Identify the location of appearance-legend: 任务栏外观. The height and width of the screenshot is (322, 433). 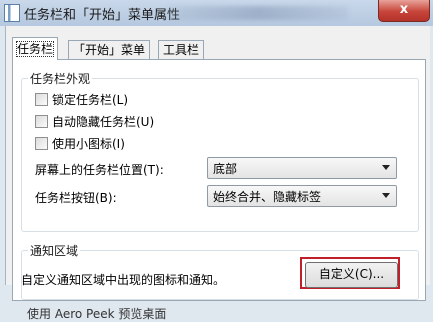
(60, 79).